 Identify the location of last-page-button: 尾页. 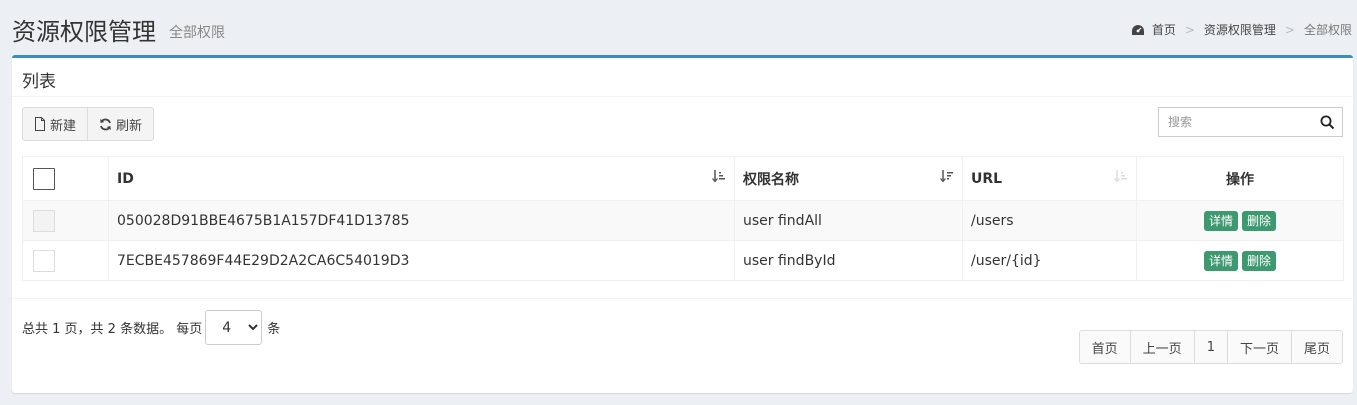
(1317, 347).